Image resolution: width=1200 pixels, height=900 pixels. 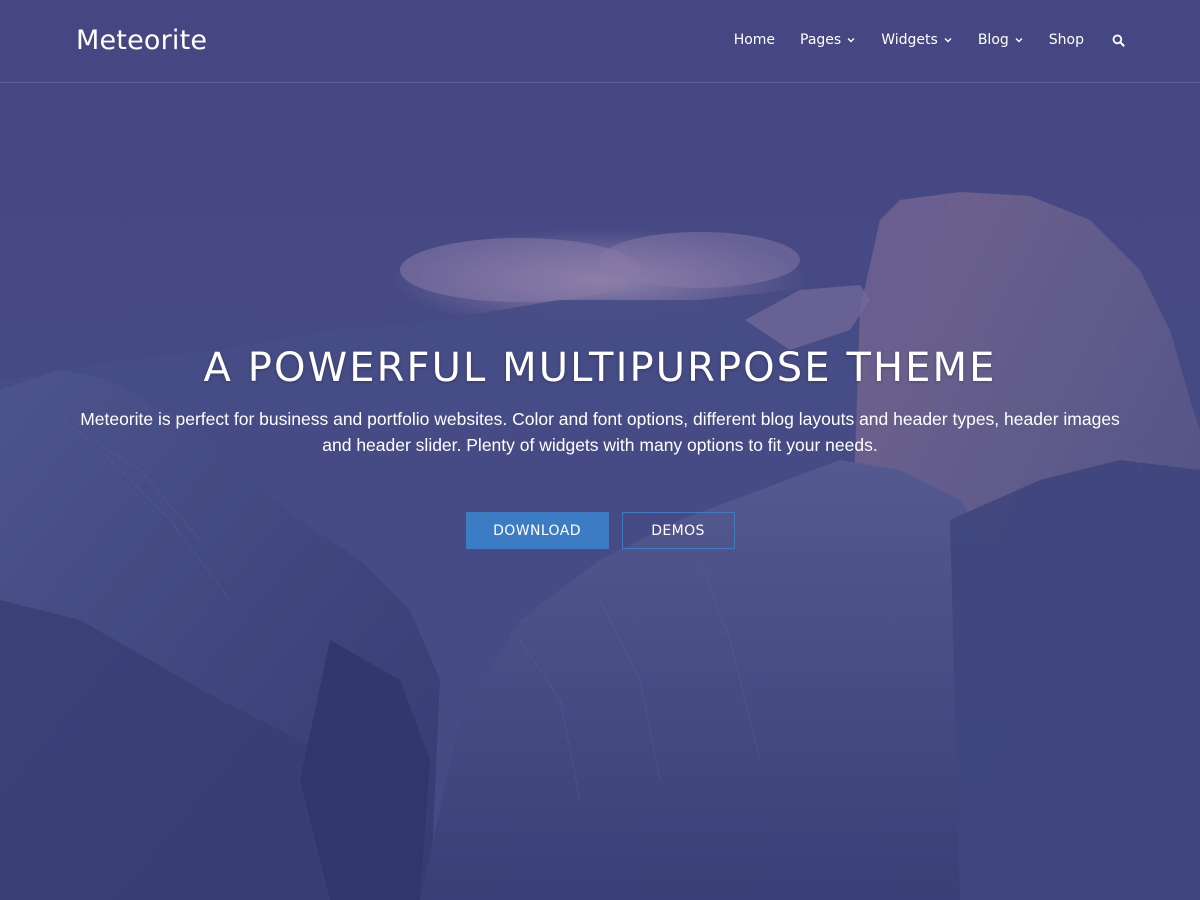 I want to click on nav-item-label: Shop, so click(x=1066, y=40).